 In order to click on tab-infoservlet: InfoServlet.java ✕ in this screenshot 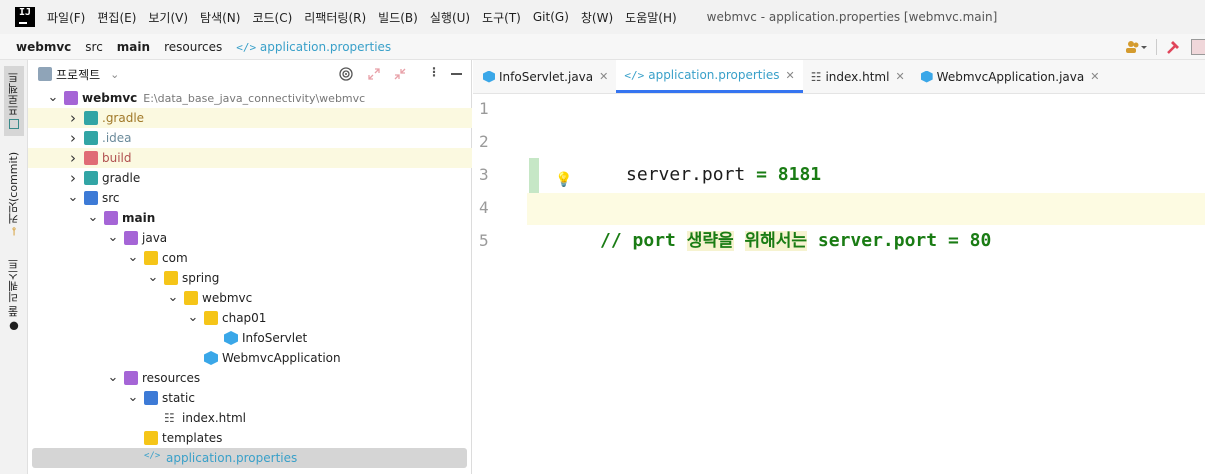, I will do `click(544, 76)`.